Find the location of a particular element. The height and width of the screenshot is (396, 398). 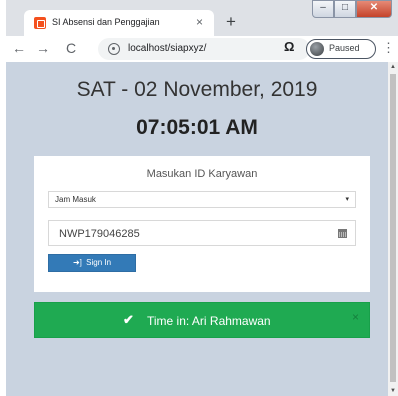

maximize-icon: □ is located at coordinates (345, 7).